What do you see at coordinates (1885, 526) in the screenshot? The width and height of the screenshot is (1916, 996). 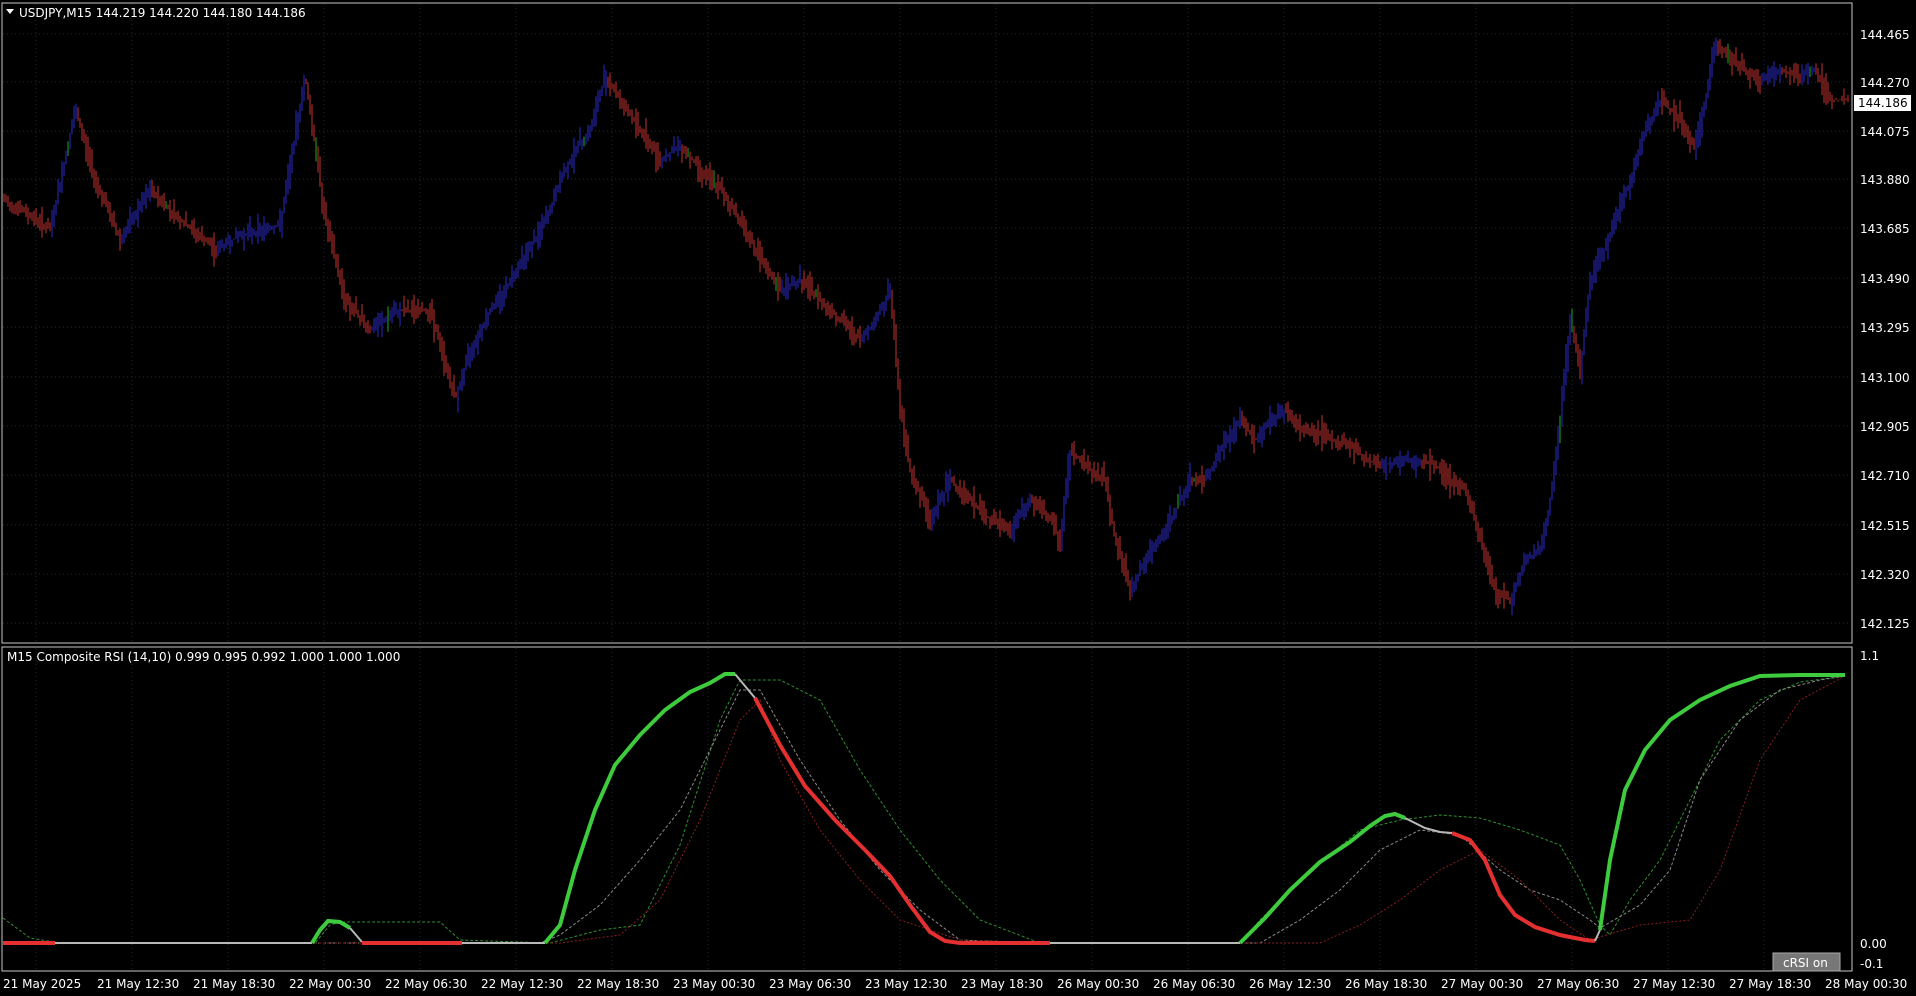 I see `price-label: 142.515` at bounding box center [1885, 526].